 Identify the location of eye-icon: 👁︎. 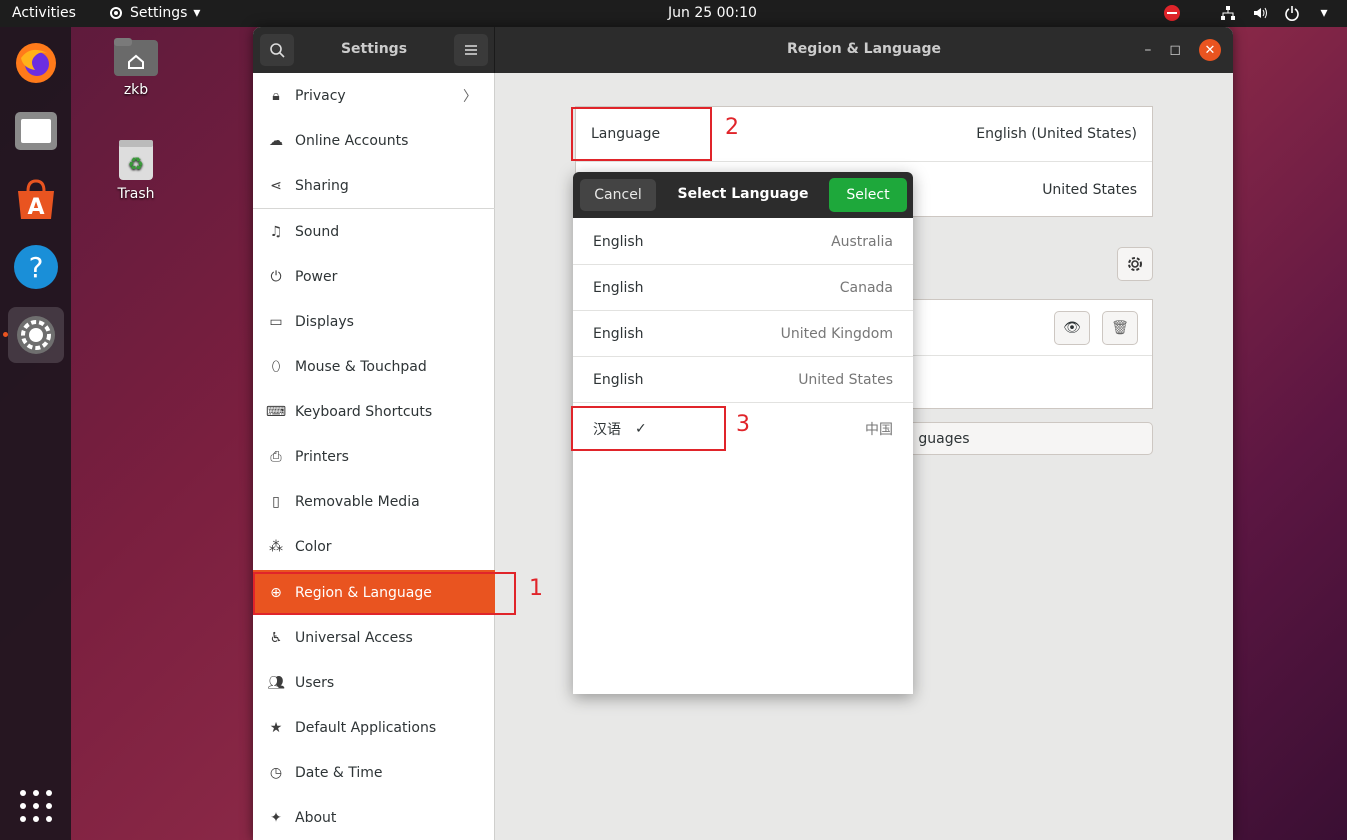
(1072, 328).